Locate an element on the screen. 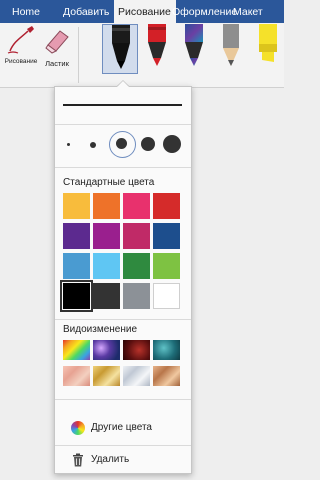 This screenshot has height=480, width=320. ribbon-separator is located at coordinates (78, 55).